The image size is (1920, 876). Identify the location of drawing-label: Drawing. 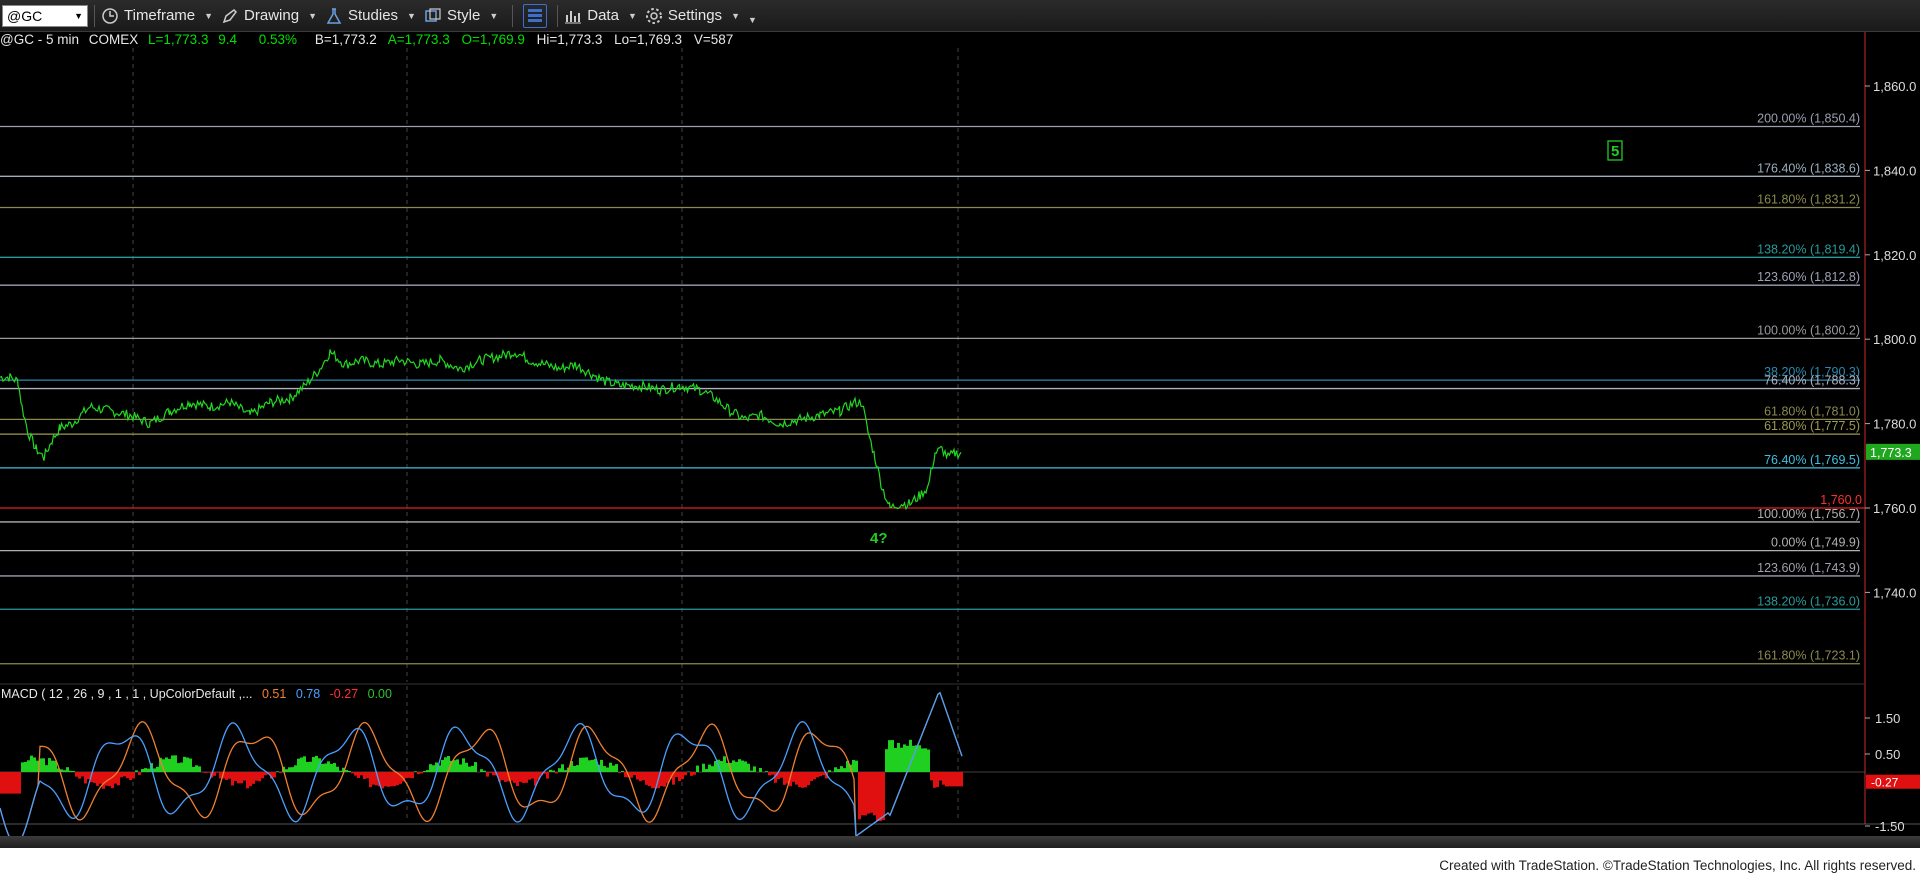
(272, 15).